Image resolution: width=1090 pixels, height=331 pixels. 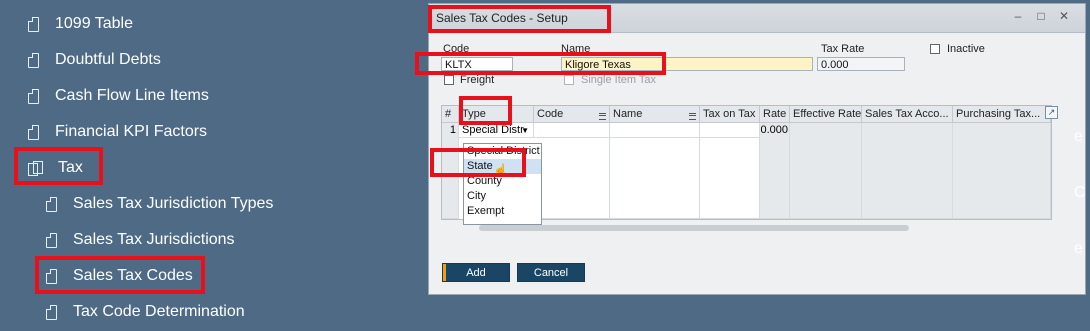 What do you see at coordinates (619, 80) in the screenshot?
I see `single-item-tax-label: Single Item Tax` at bounding box center [619, 80].